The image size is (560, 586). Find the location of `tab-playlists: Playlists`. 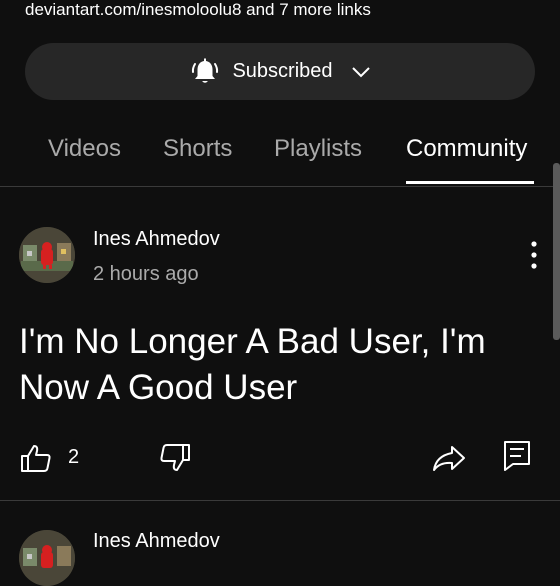

tab-playlists: Playlists is located at coordinates (318, 149).